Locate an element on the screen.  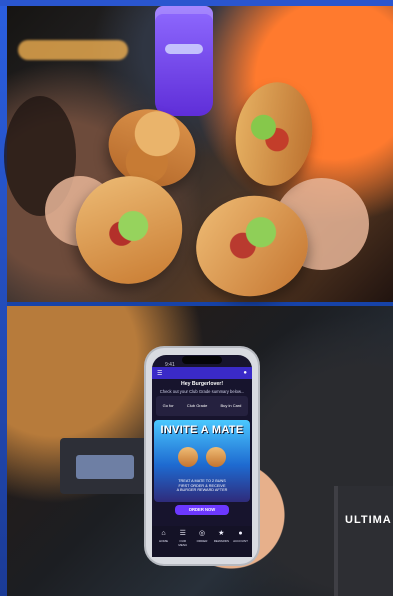
background-light is located at coordinates (73, 50).